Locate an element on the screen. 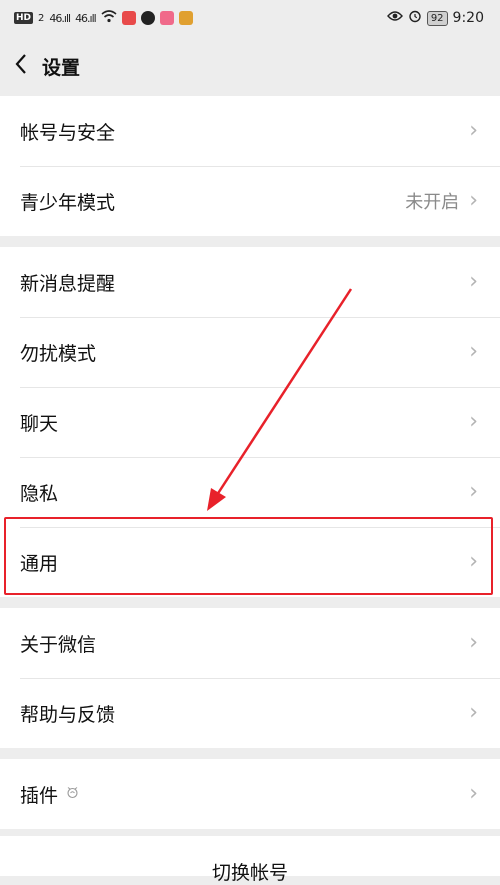 Image resolution: width=500 pixels, height=885 pixels. wechat-icon is located at coordinates (147, 18).